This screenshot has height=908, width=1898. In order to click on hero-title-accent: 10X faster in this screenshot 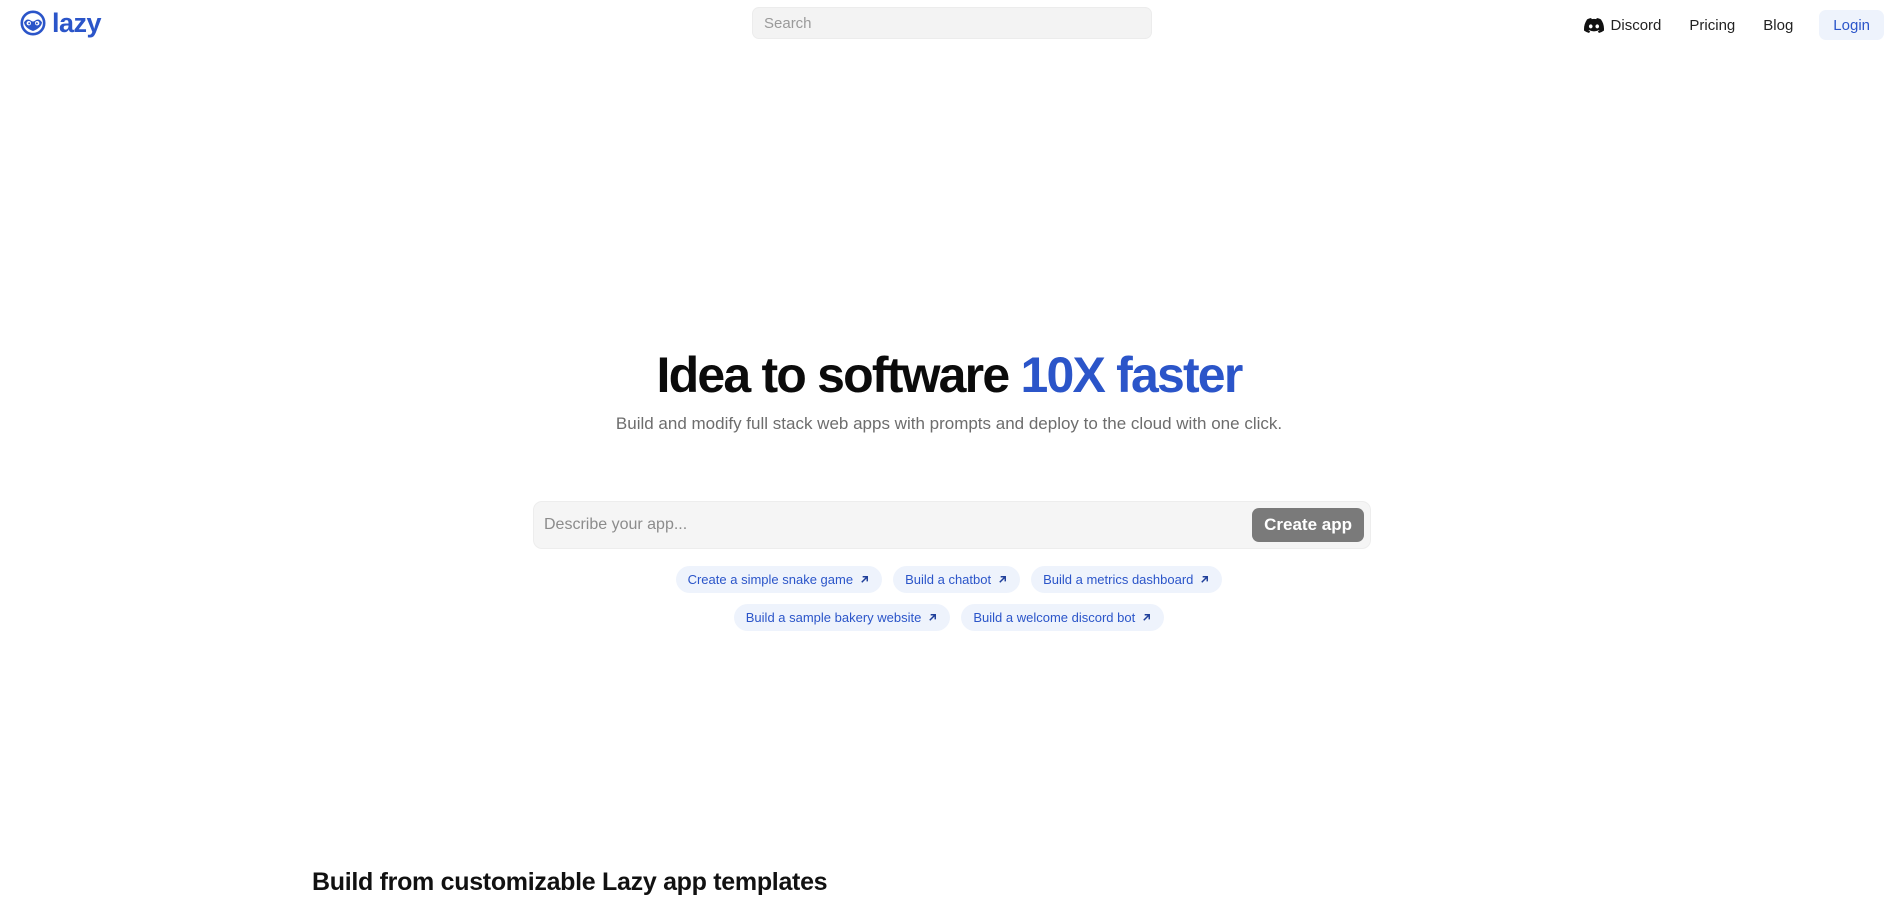, I will do `click(1131, 375)`.